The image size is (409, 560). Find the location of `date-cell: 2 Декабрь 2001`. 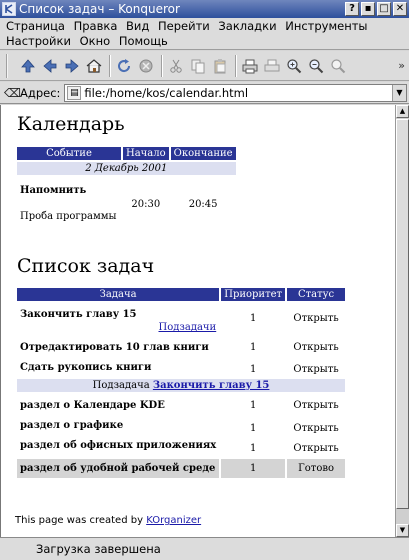

date-cell: 2 Декабрь 2001 is located at coordinates (126, 168).